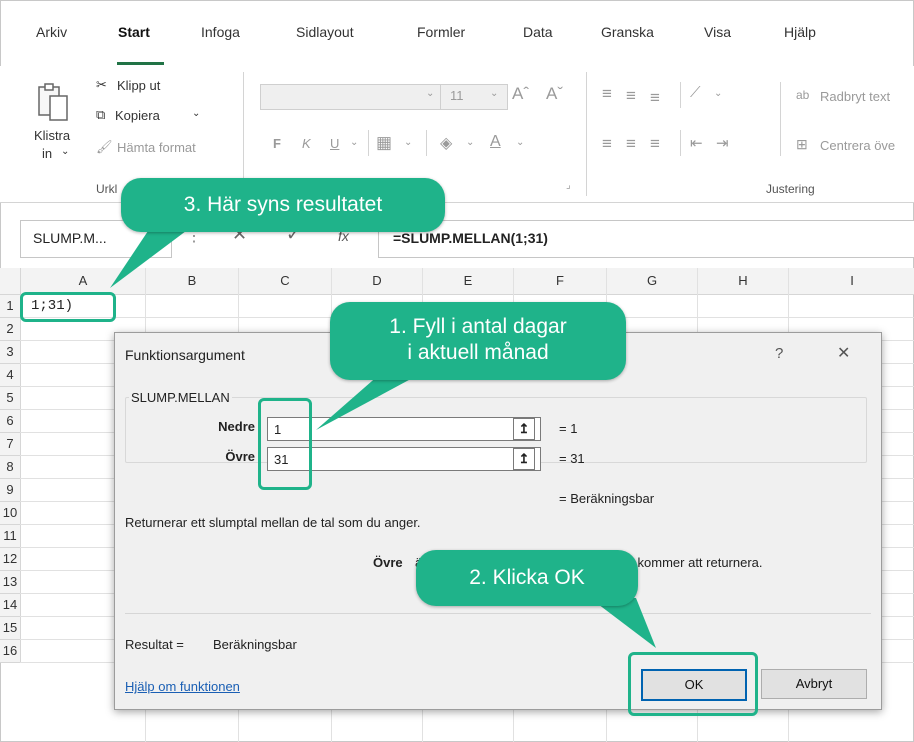 This screenshot has height=742, width=914. Describe the element at coordinates (478, 326) in the screenshot. I see `callout-step1-line1: 1. Fyll i antal dagar` at that location.